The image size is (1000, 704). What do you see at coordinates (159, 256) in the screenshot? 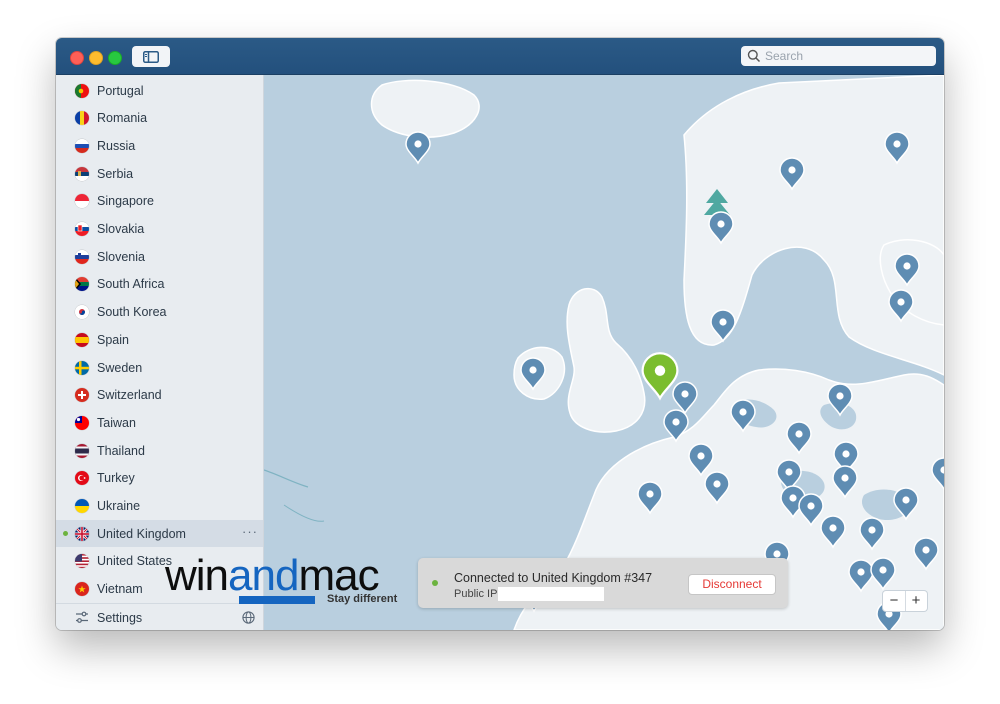
I see `country-item-slovenia: Slovenia` at bounding box center [159, 256].